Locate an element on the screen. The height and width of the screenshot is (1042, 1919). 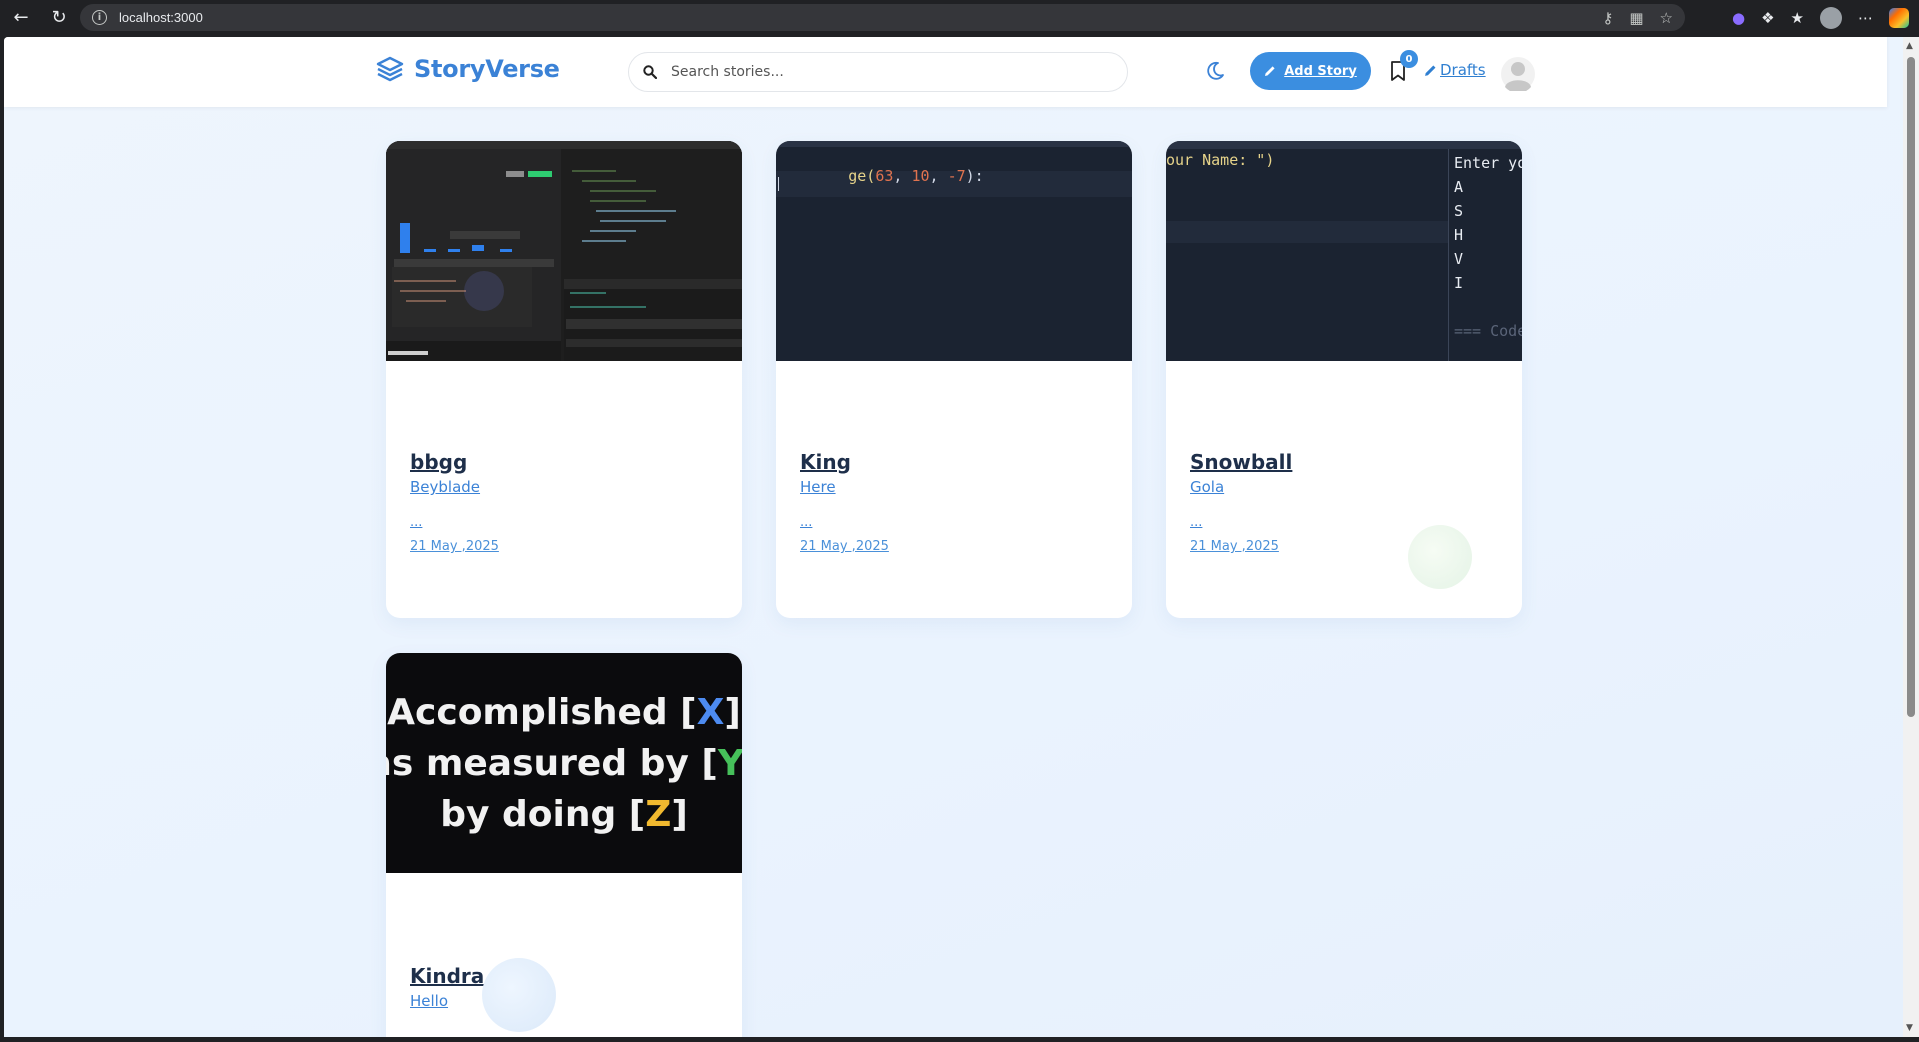
moon-icon is located at coordinates (1215, 71).